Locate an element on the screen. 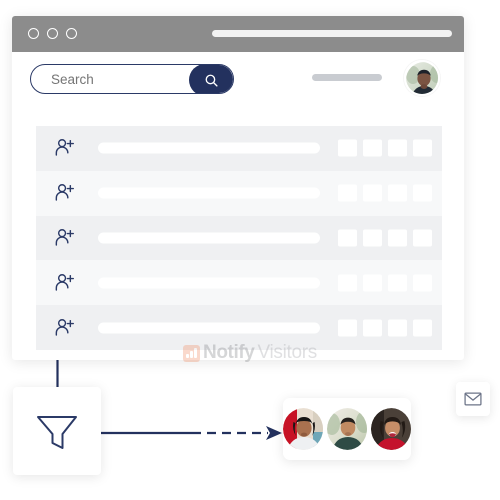  search-icon is located at coordinates (211, 80).